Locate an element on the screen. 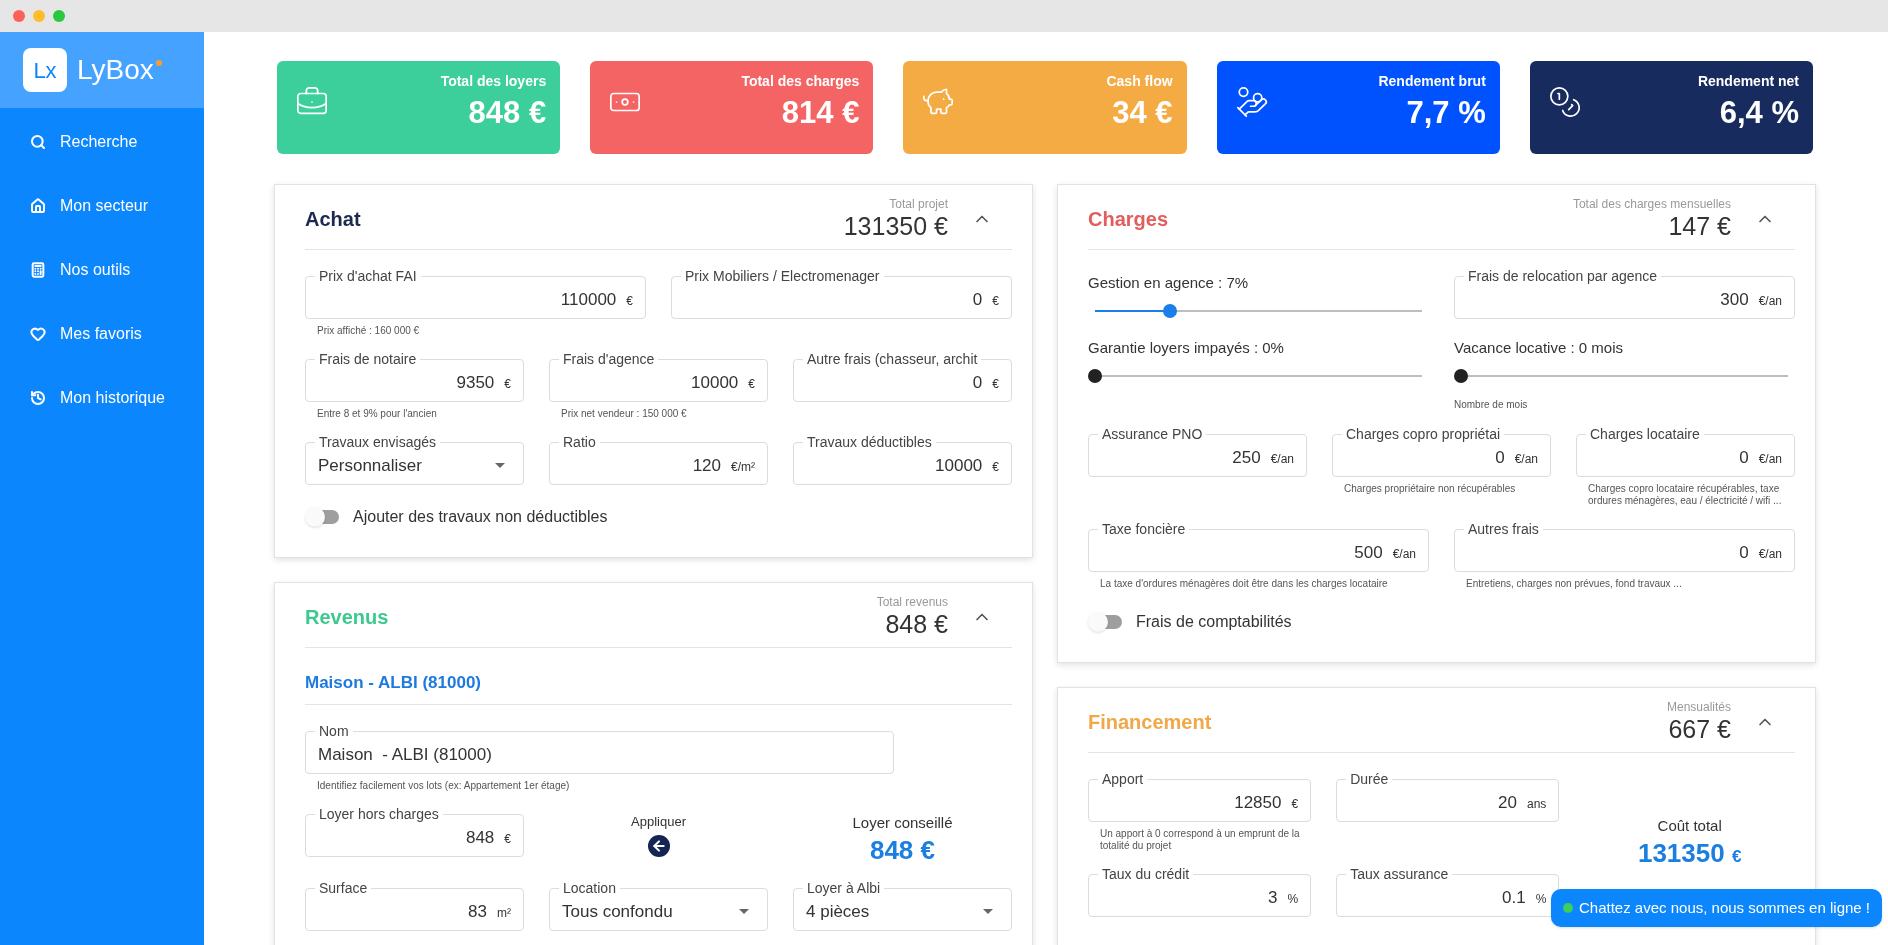 The height and width of the screenshot is (945, 1888). logo-name: LyBox is located at coordinates (115, 70).